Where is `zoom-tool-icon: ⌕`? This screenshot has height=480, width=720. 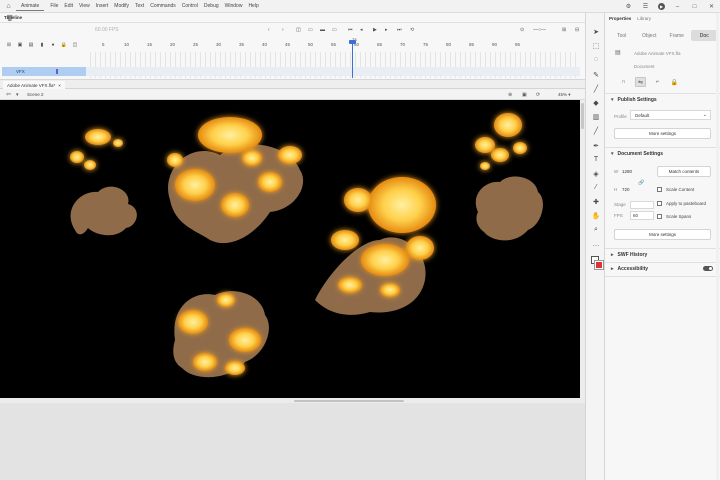 zoom-tool-icon: ⌕ is located at coordinates (596, 229).